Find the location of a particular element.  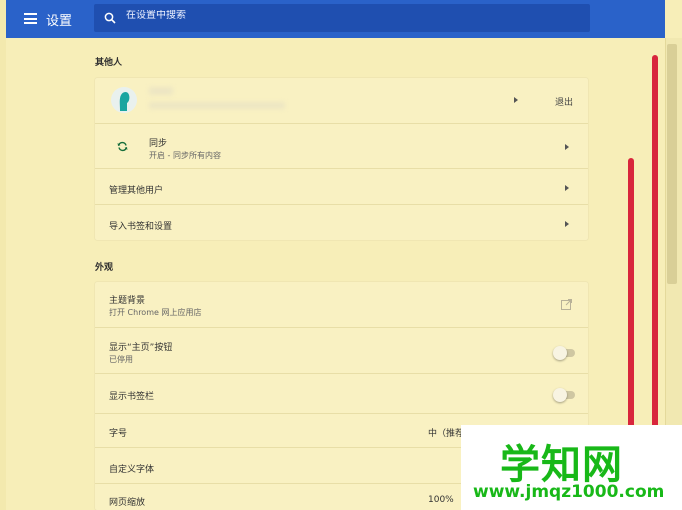

import-row: 导入书签和设置 is located at coordinates (341, 222).